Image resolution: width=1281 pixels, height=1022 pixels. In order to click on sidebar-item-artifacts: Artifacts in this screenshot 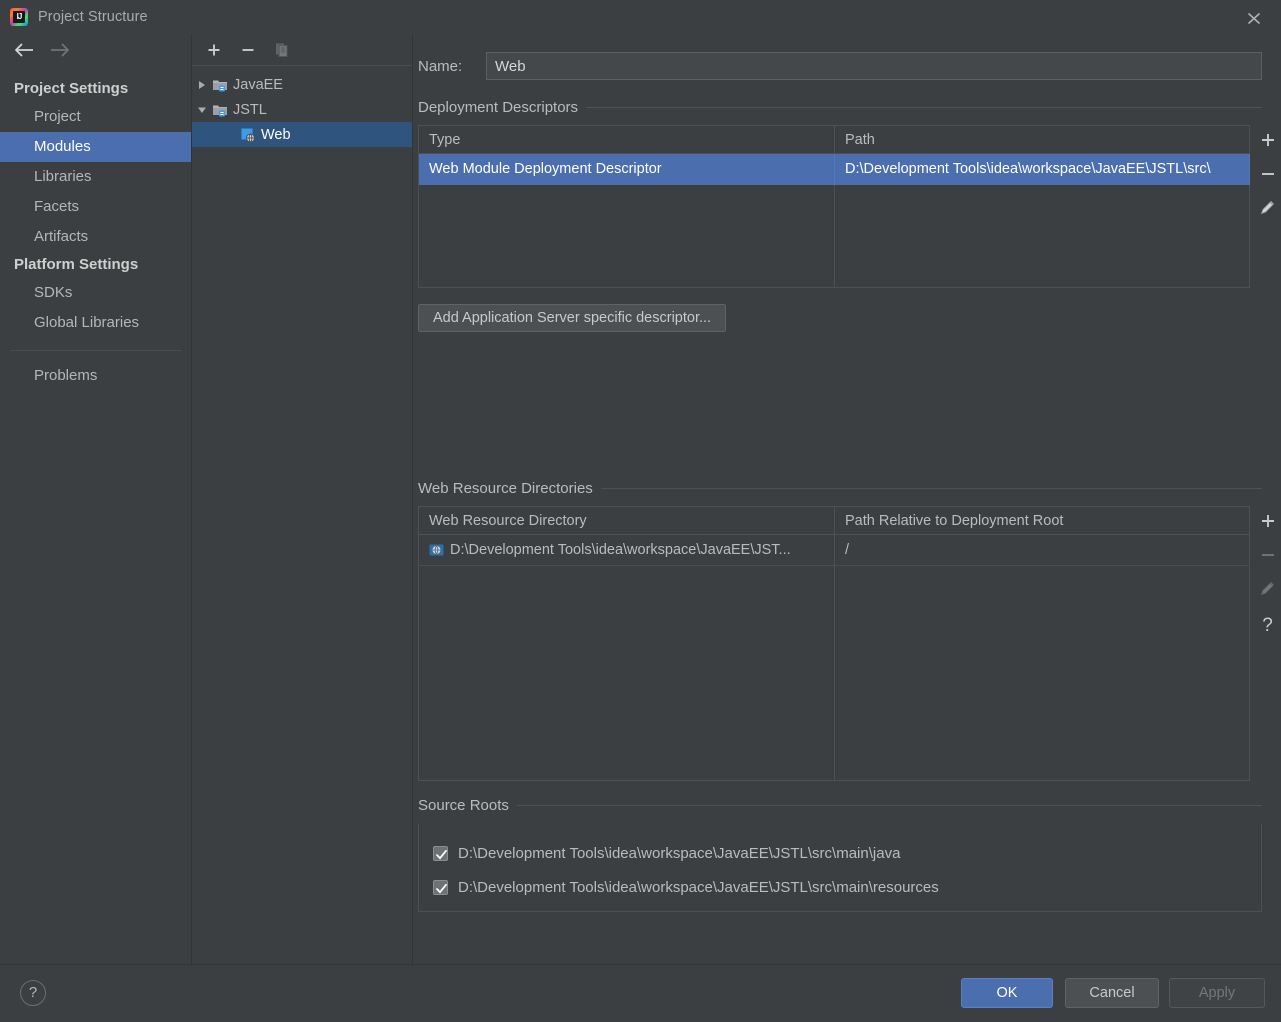, I will do `click(96, 237)`.